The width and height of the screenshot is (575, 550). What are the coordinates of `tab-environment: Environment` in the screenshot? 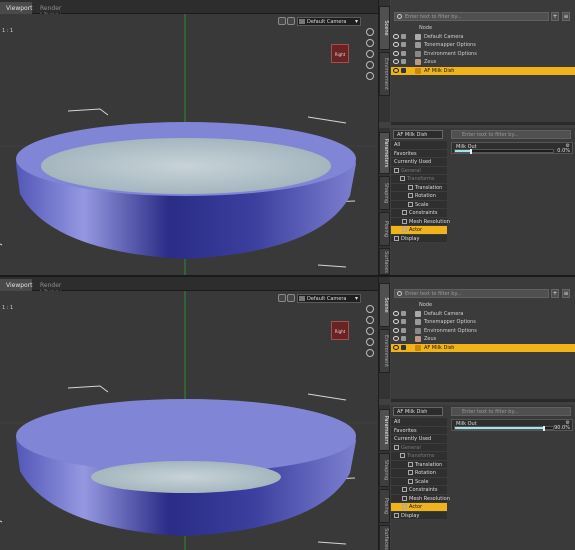 It's located at (384, 74).